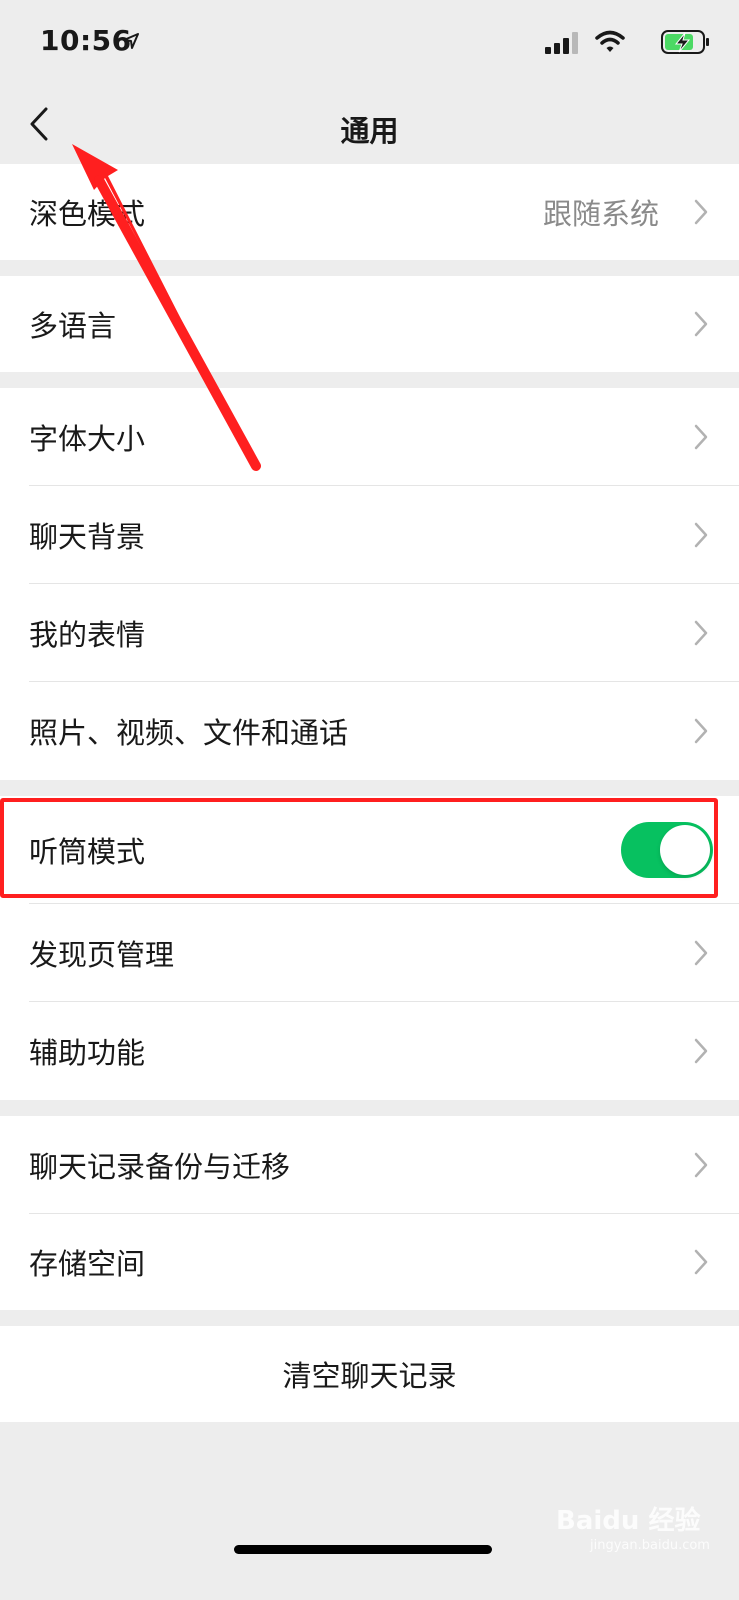 The height and width of the screenshot is (1600, 739). What do you see at coordinates (73, 326) in the screenshot?
I see `row-label: 多语言` at bounding box center [73, 326].